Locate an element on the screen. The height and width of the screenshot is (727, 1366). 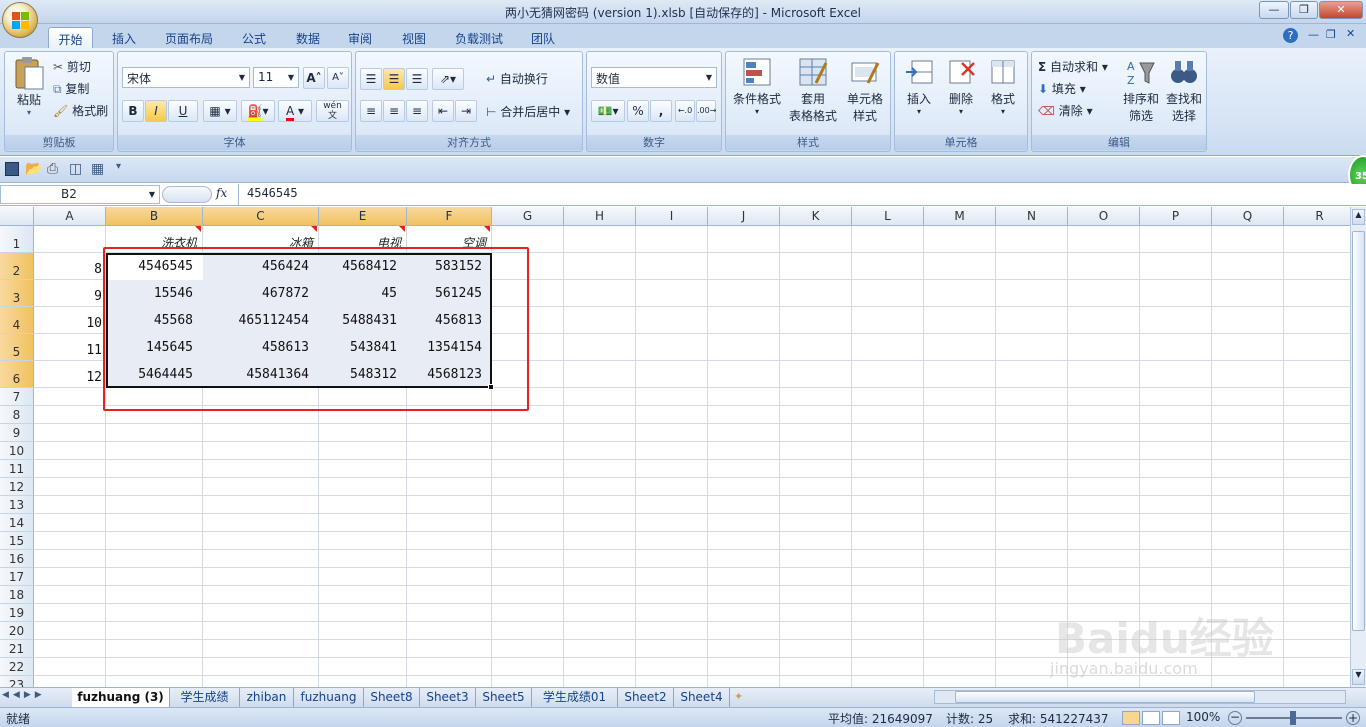
formula-input: 4546545 is located at coordinates (802, 194).